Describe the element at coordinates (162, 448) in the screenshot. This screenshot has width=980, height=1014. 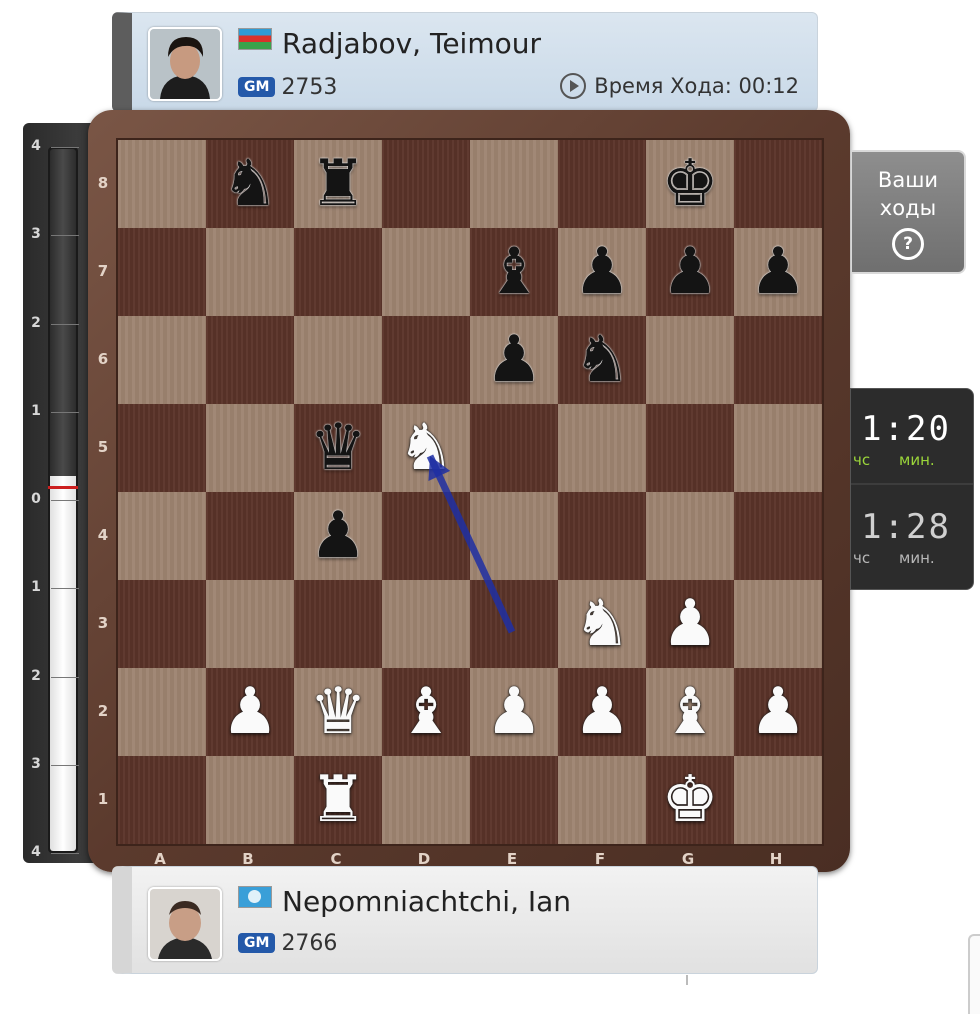
I see `square-a5` at that location.